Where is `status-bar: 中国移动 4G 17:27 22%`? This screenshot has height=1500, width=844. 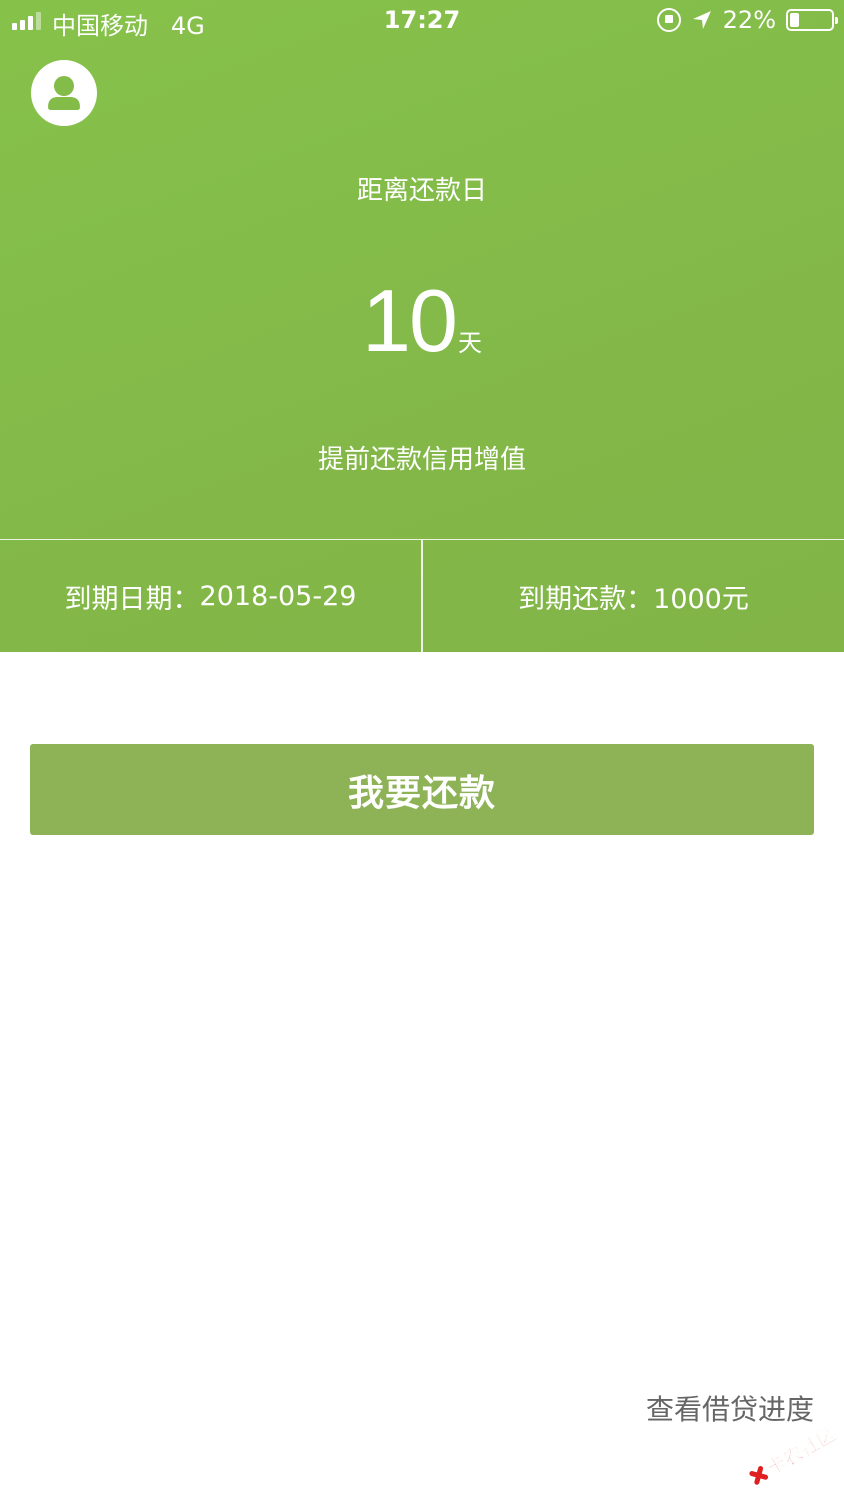
status-bar: 中国移动 4G 17:27 22% is located at coordinates (422, 22).